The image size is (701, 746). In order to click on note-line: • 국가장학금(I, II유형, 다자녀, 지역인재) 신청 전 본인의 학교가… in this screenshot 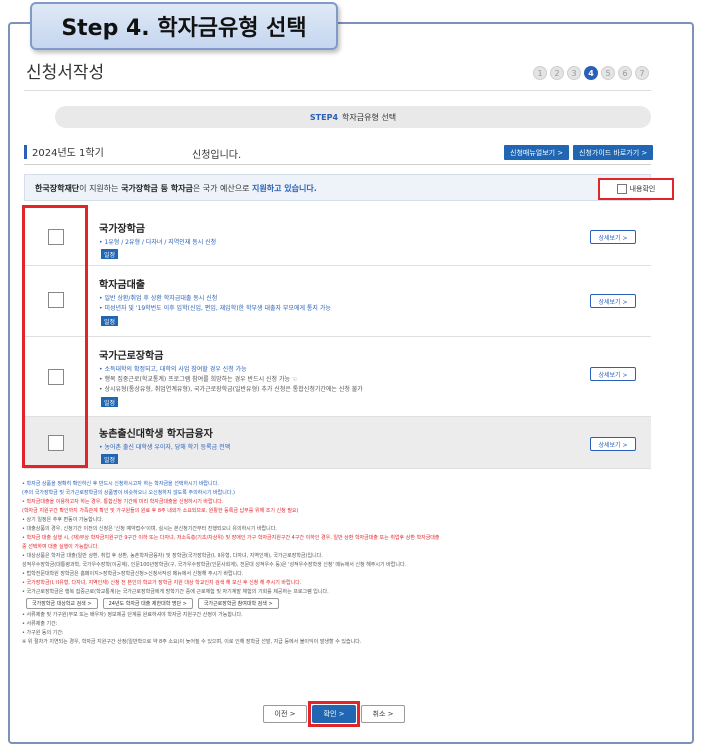, I will do `click(162, 583)`.